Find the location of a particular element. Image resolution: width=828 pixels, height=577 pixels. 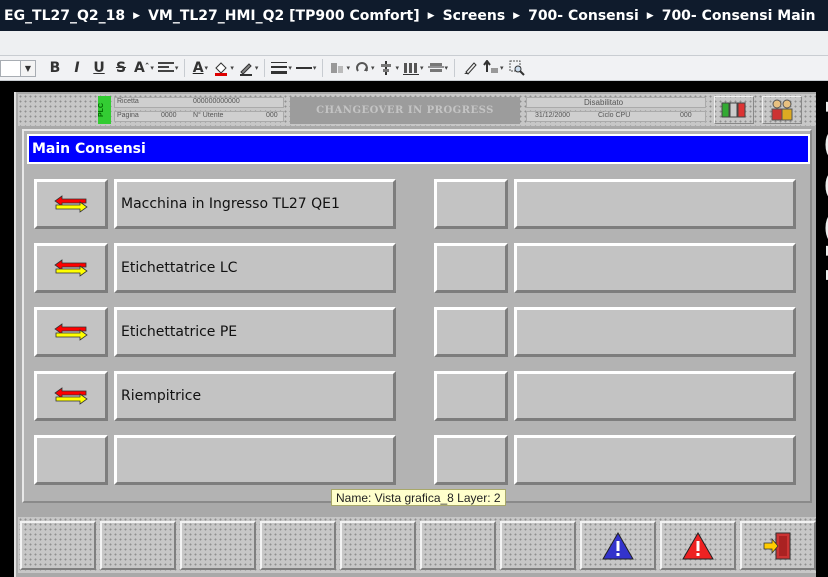

center-button: ▾ is located at coordinates (388, 68).